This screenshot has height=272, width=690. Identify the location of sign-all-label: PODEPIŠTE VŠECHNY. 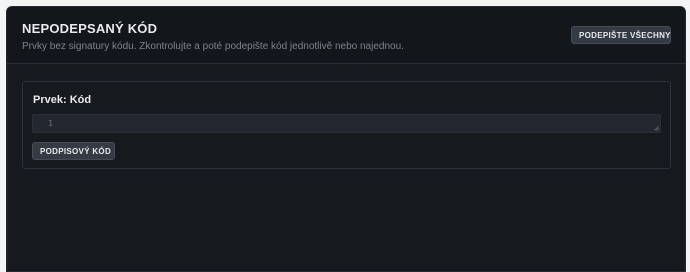
(625, 35).